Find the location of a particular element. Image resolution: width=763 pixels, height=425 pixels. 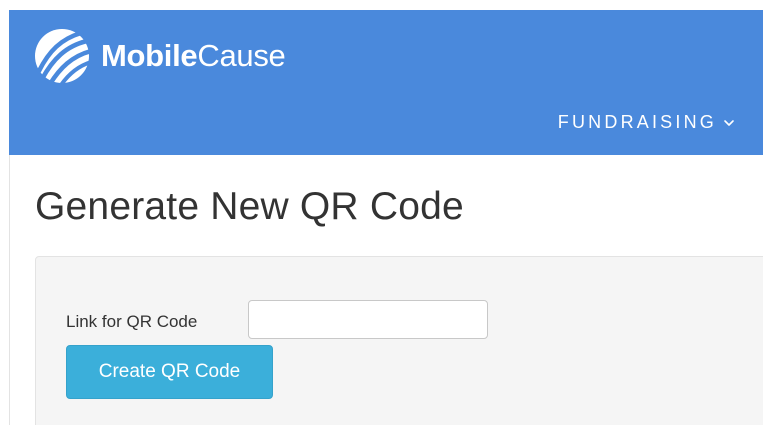

nav-fundraising-dropdown: FUNDRAISING is located at coordinates (646, 122).